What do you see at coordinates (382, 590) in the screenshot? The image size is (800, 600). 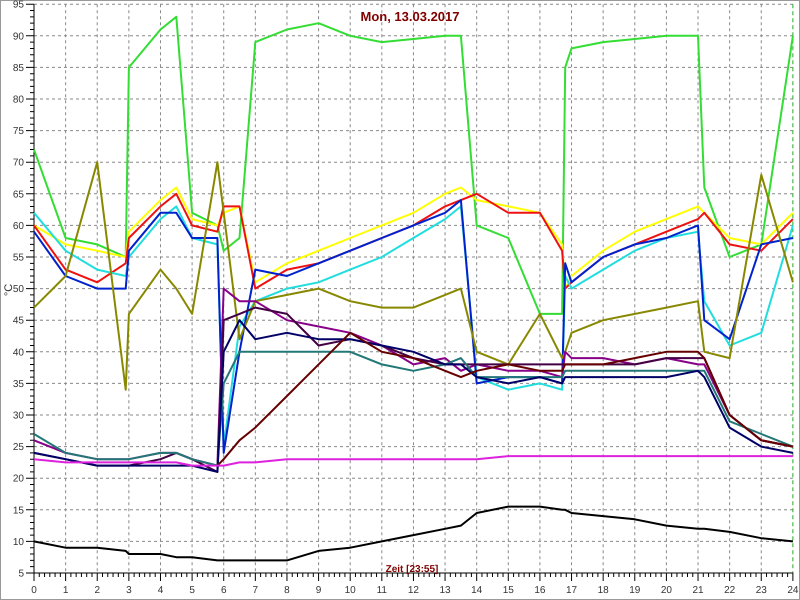 I see `x-tick-label: 11` at bounding box center [382, 590].